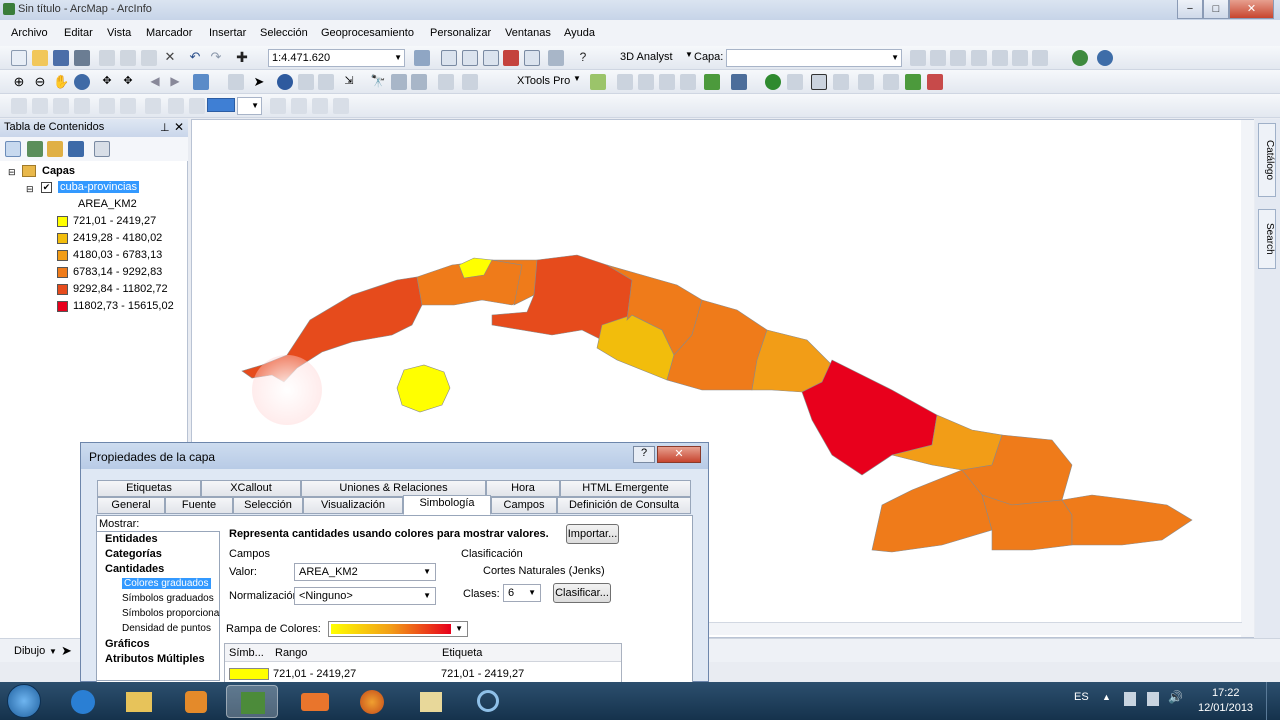  What do you see at coordinates (201, 82) in the screenshot?
I see `select-features-icon` at bounding box center [201, 82].